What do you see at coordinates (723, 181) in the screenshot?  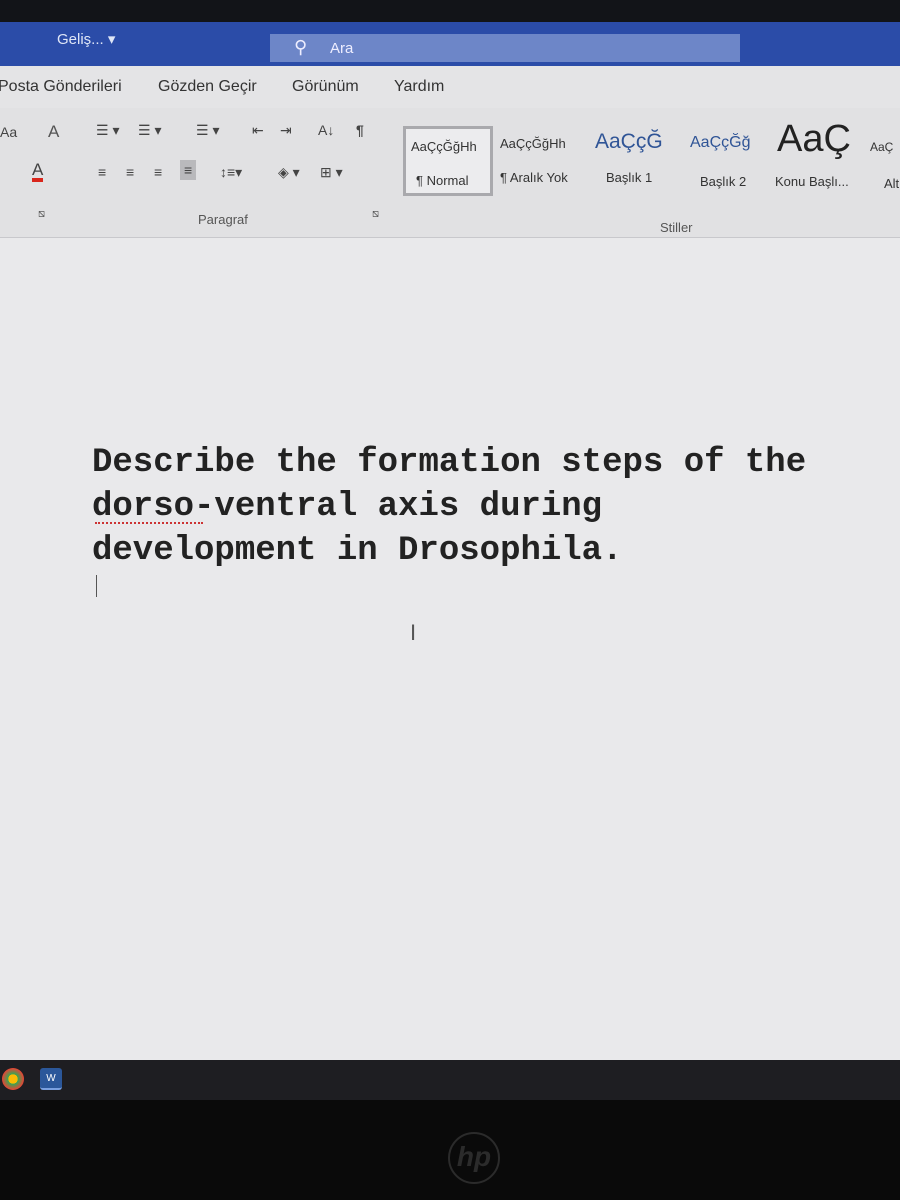 I see `style-name: Başlık 2` at bounding box center [723, 181].